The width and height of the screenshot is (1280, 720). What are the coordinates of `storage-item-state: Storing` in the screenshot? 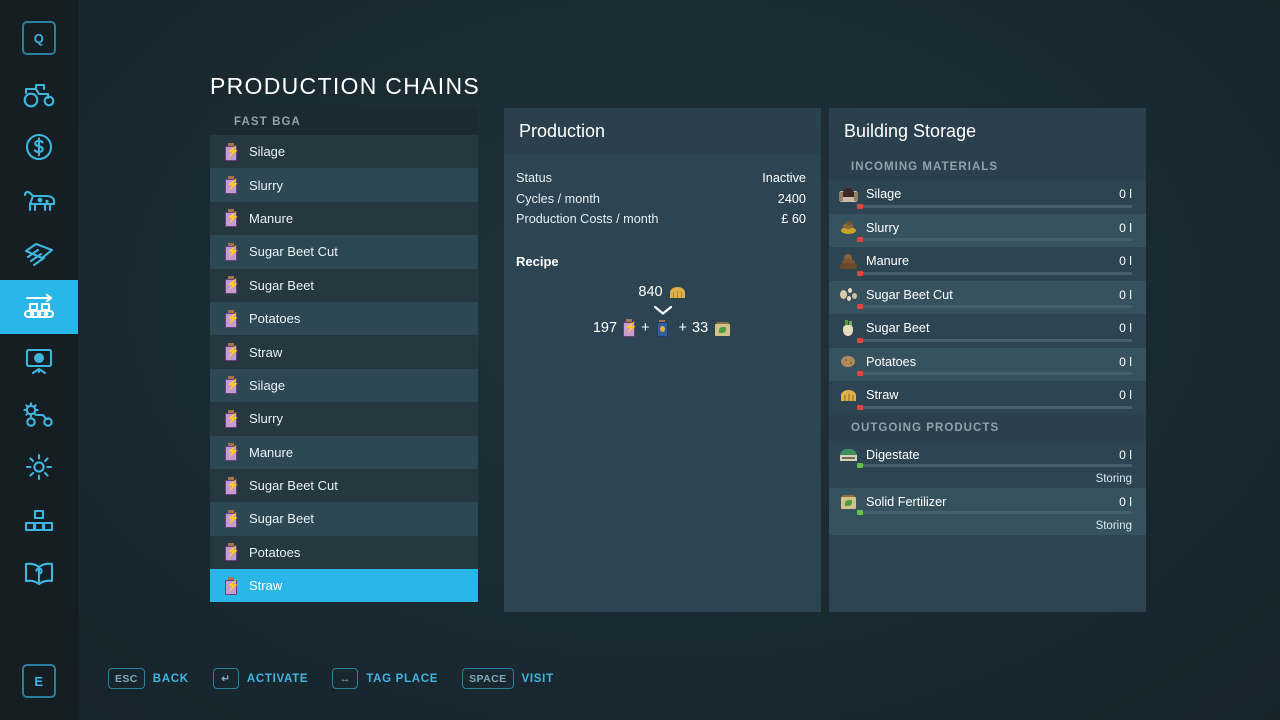 It's located at (1113, 525).